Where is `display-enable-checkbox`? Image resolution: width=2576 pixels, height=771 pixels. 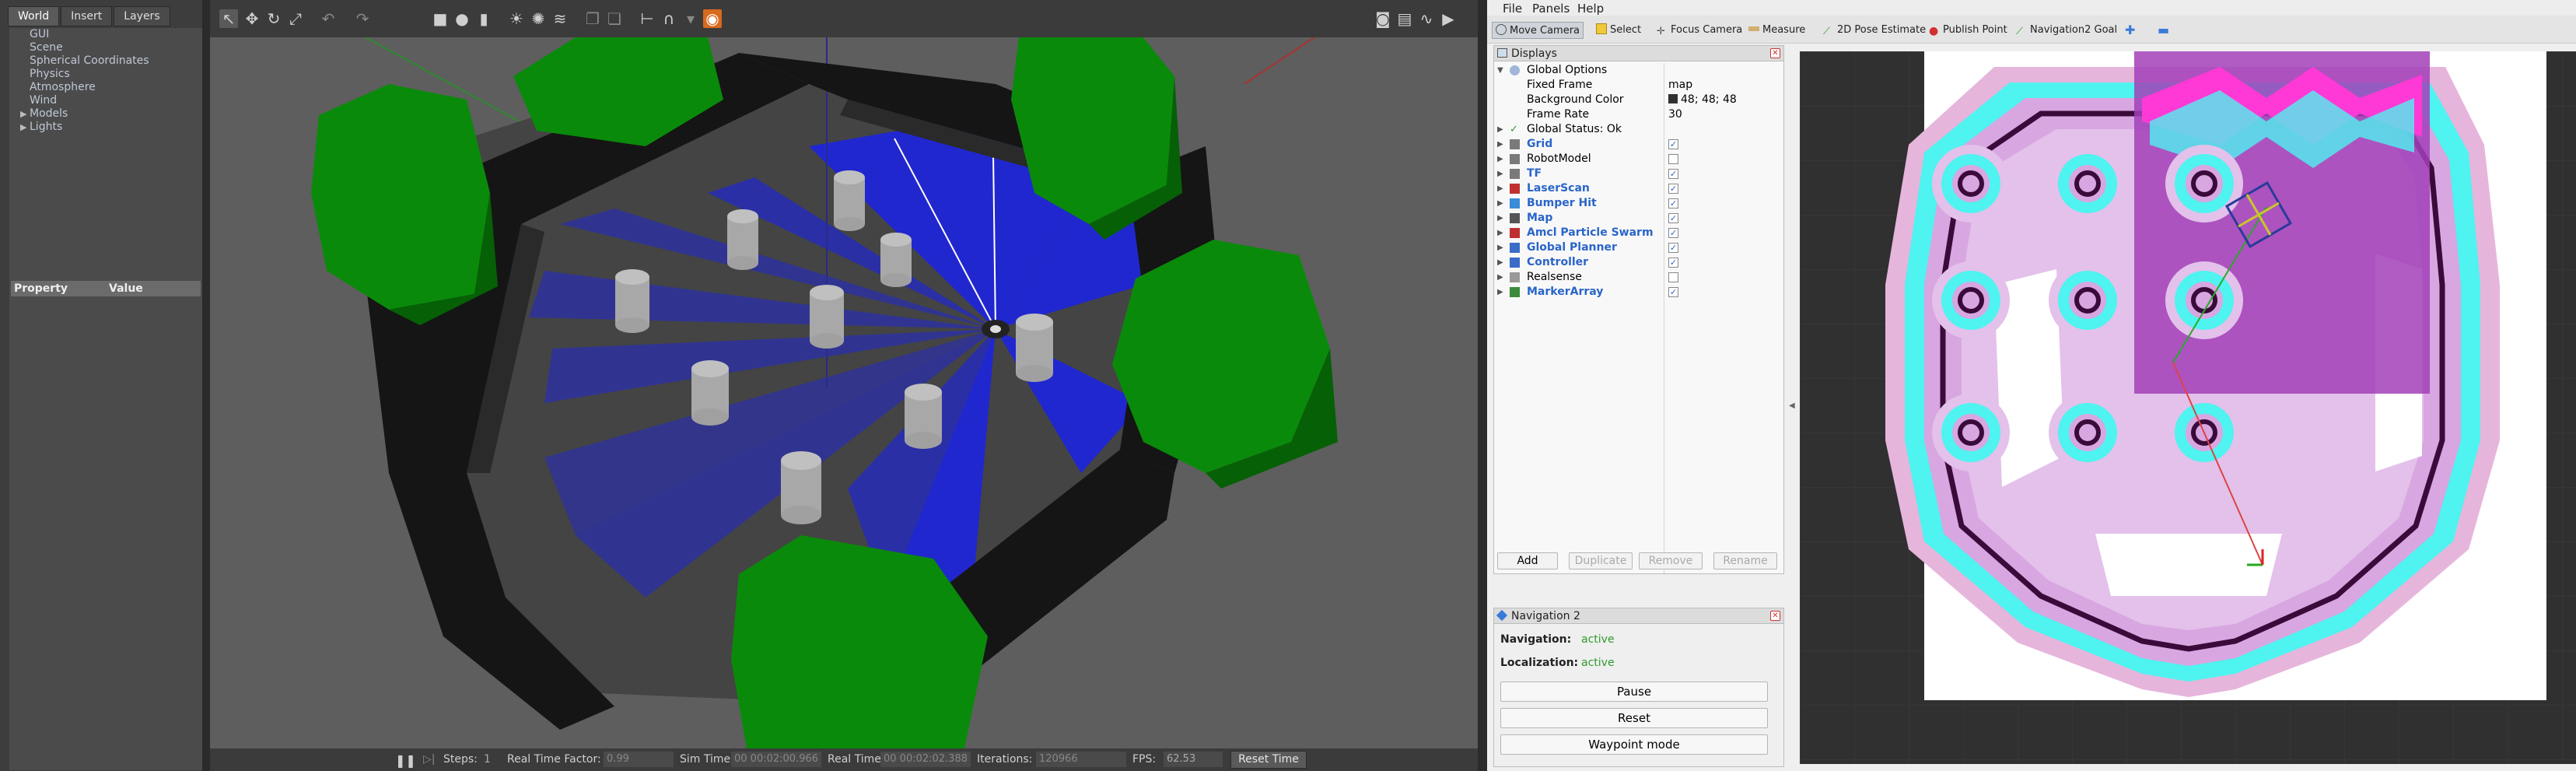
display-enable-checkbox is located at coordinates (1673, 277).